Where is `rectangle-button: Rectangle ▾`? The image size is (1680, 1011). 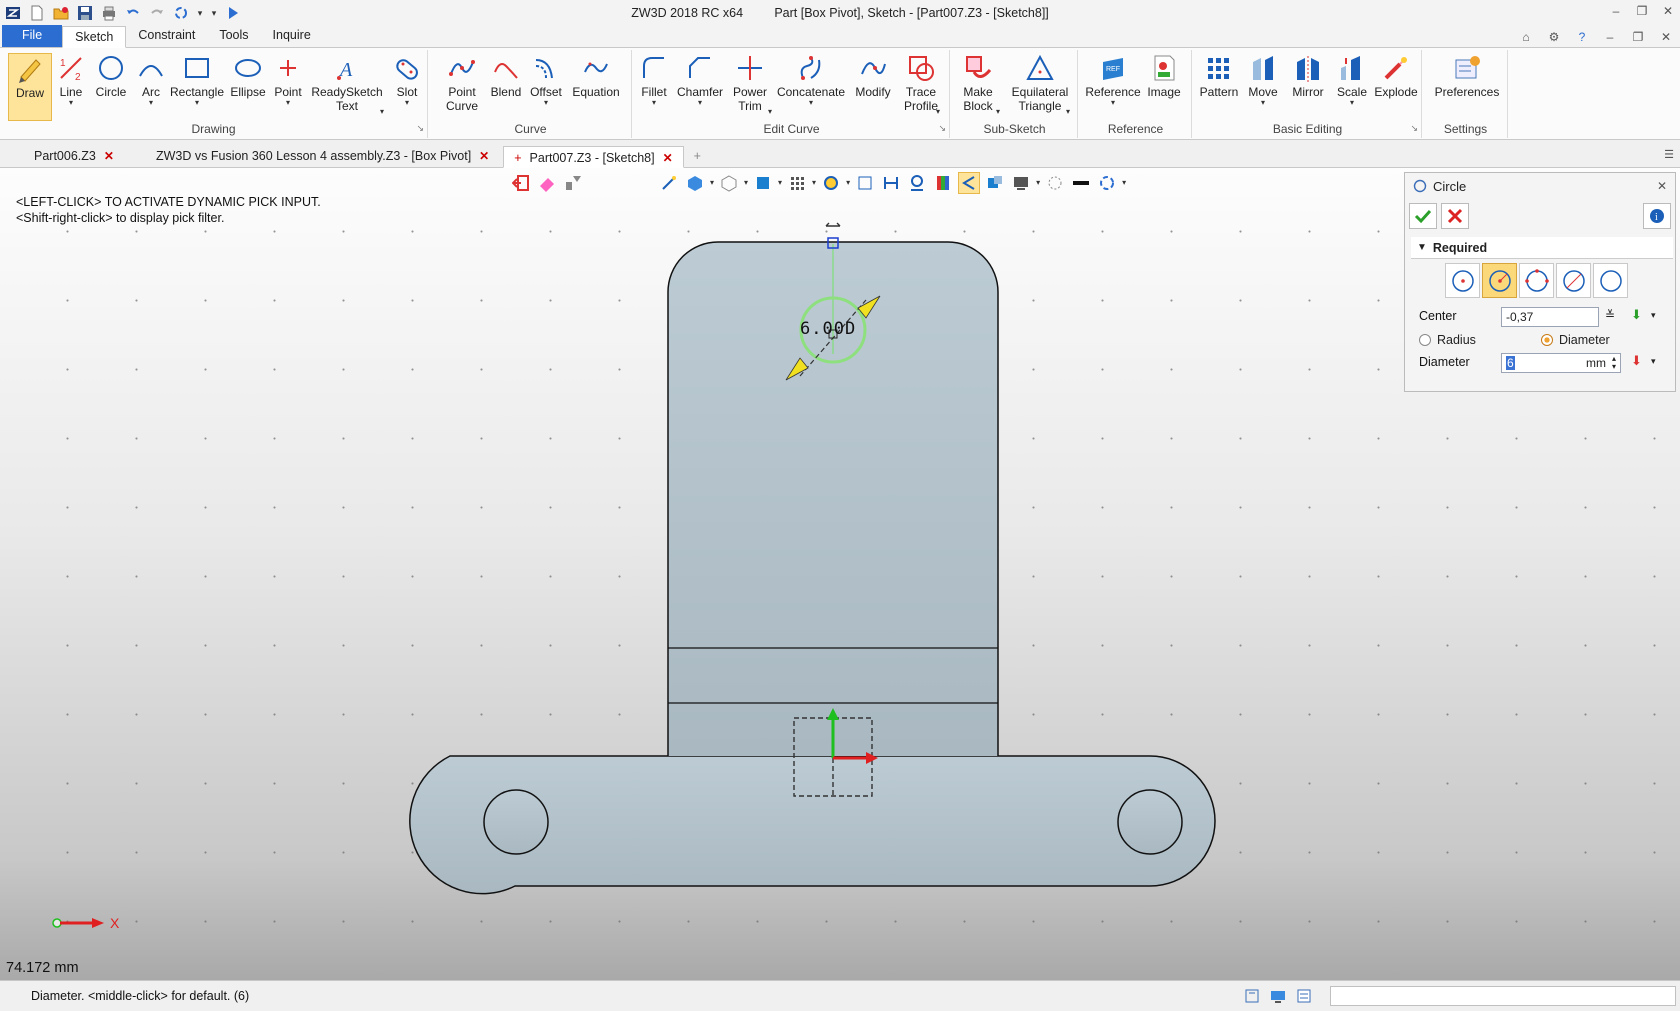
rectangle-button: Rectangle ▾ is located at coordinates (197, 80).